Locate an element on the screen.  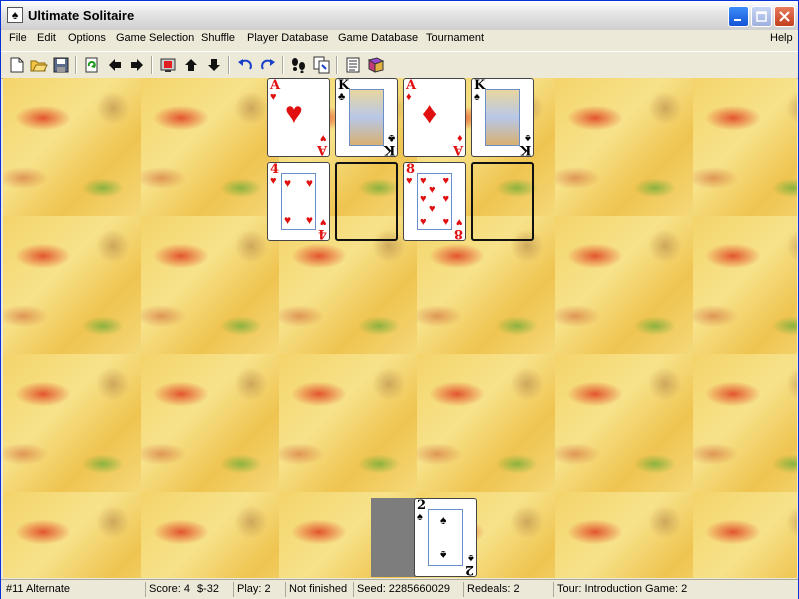
menu-game-database: Game Database is located at coordinates (378, 38).